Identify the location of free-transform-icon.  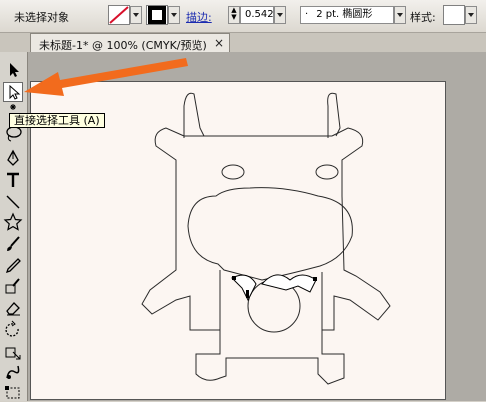
(12, 392).